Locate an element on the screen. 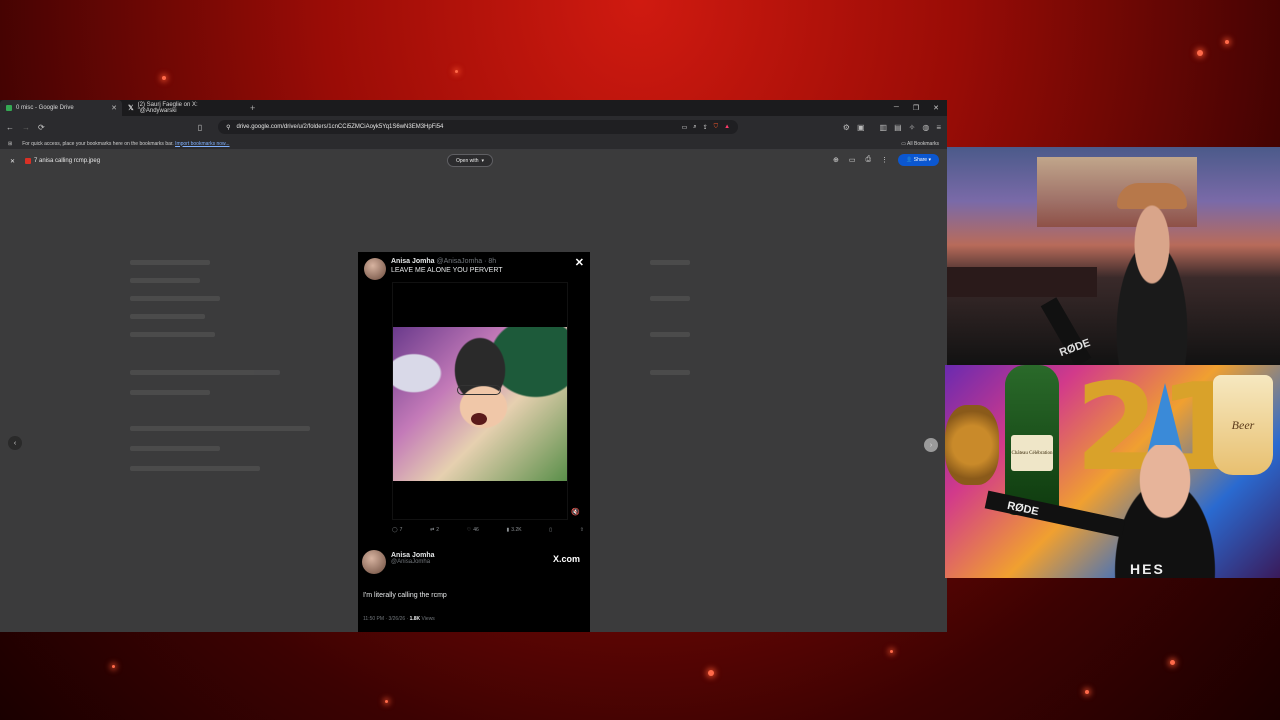 The image size is (1280, 720). author-name: Anisa Jomha is located at coordinates (413, 261).